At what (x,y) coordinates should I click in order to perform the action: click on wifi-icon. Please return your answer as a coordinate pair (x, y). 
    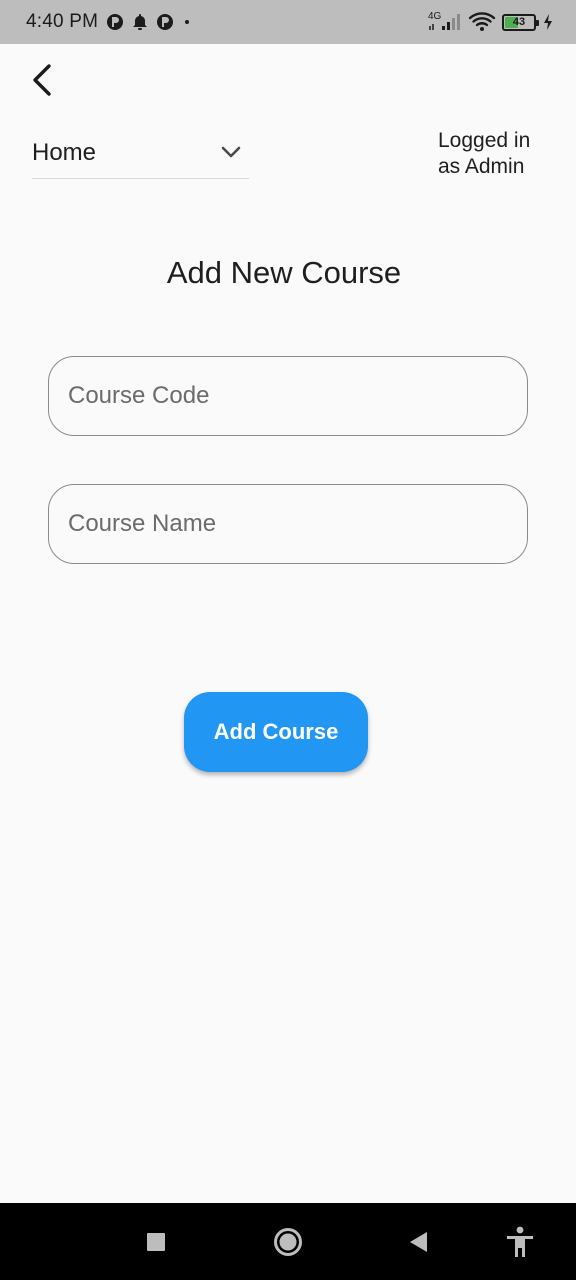
    Looking at the image, I should click on (482, 22).